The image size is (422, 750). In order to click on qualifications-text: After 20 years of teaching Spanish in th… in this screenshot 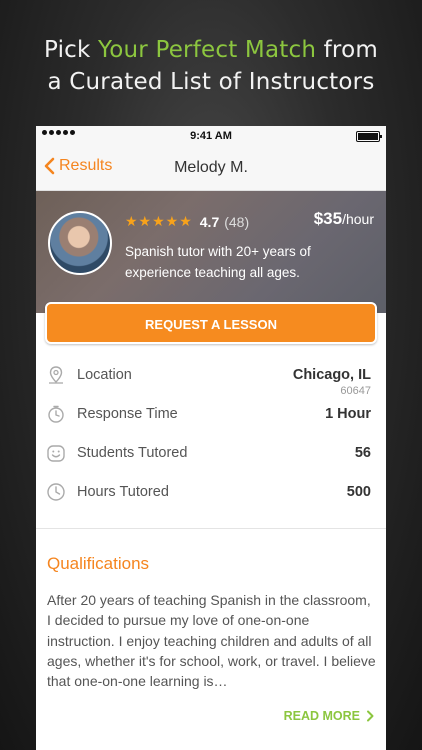, I will do `click(211, 641)`.